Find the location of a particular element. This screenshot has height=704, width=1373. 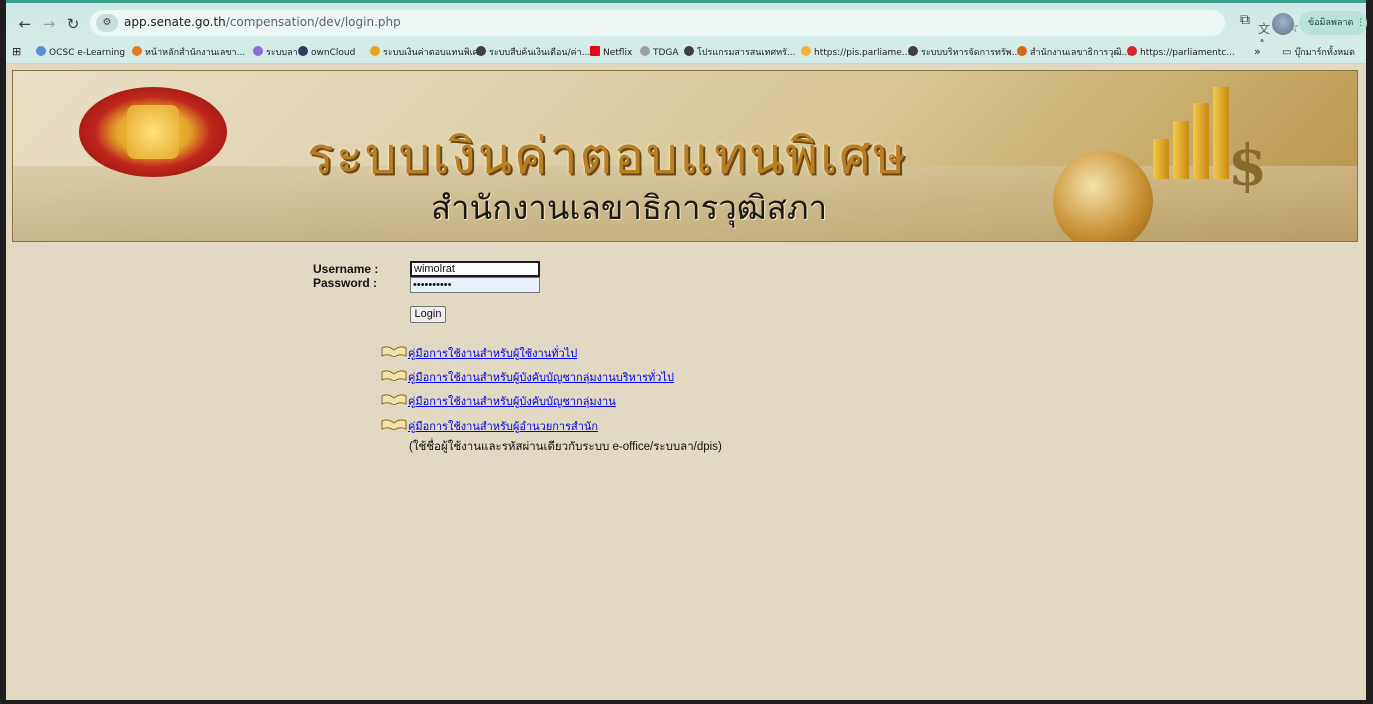

profile-label: ข้อมิลพลาด is located at coordinates (1331, 23).